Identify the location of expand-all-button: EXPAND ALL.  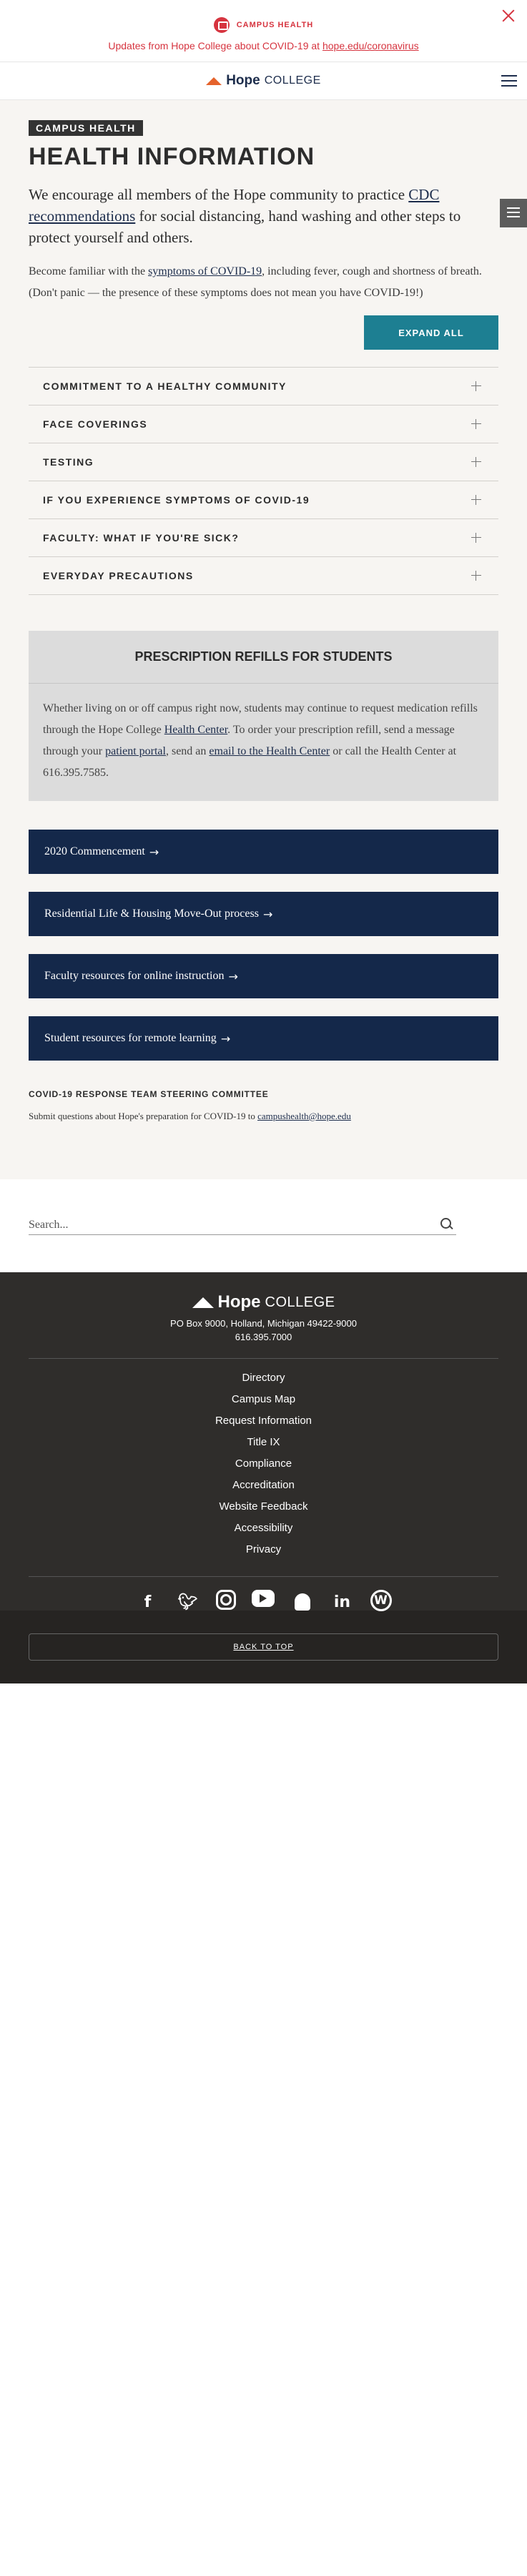
(431, 332).